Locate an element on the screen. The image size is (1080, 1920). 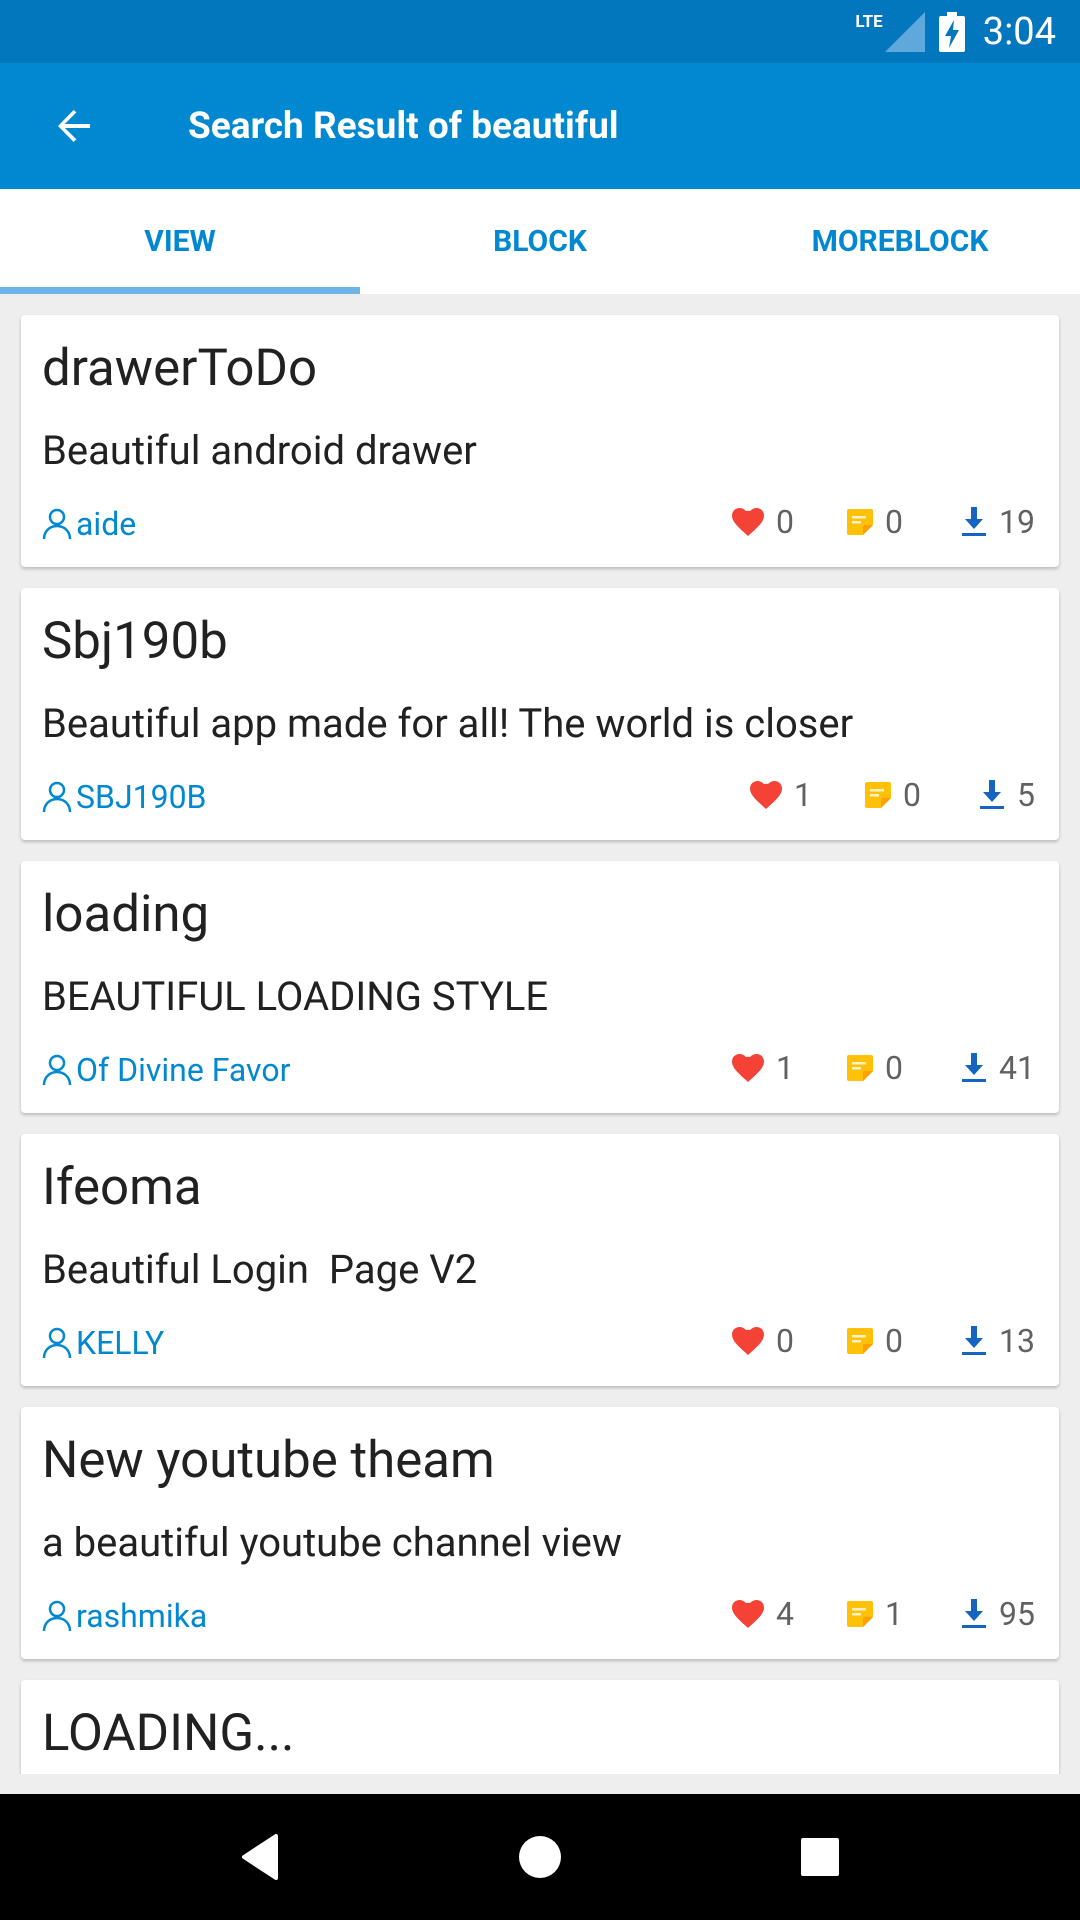
back-button is located at coordinates (74, 126).